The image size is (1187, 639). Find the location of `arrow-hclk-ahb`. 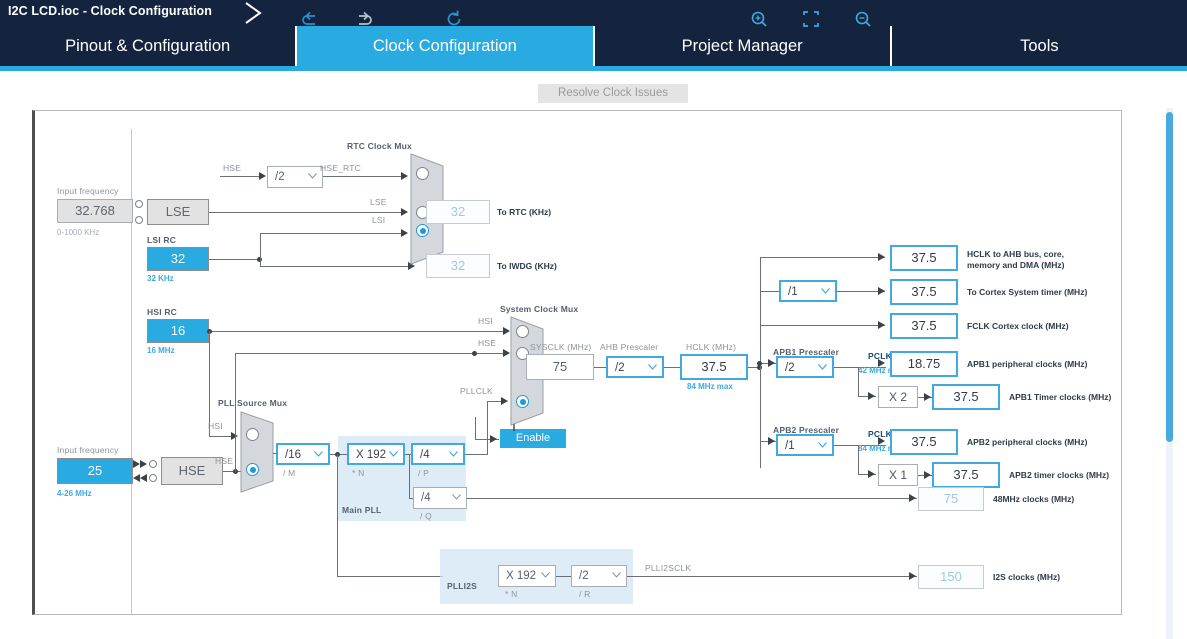

arrow-hclk-ahb is located at coordinates (881, 257).